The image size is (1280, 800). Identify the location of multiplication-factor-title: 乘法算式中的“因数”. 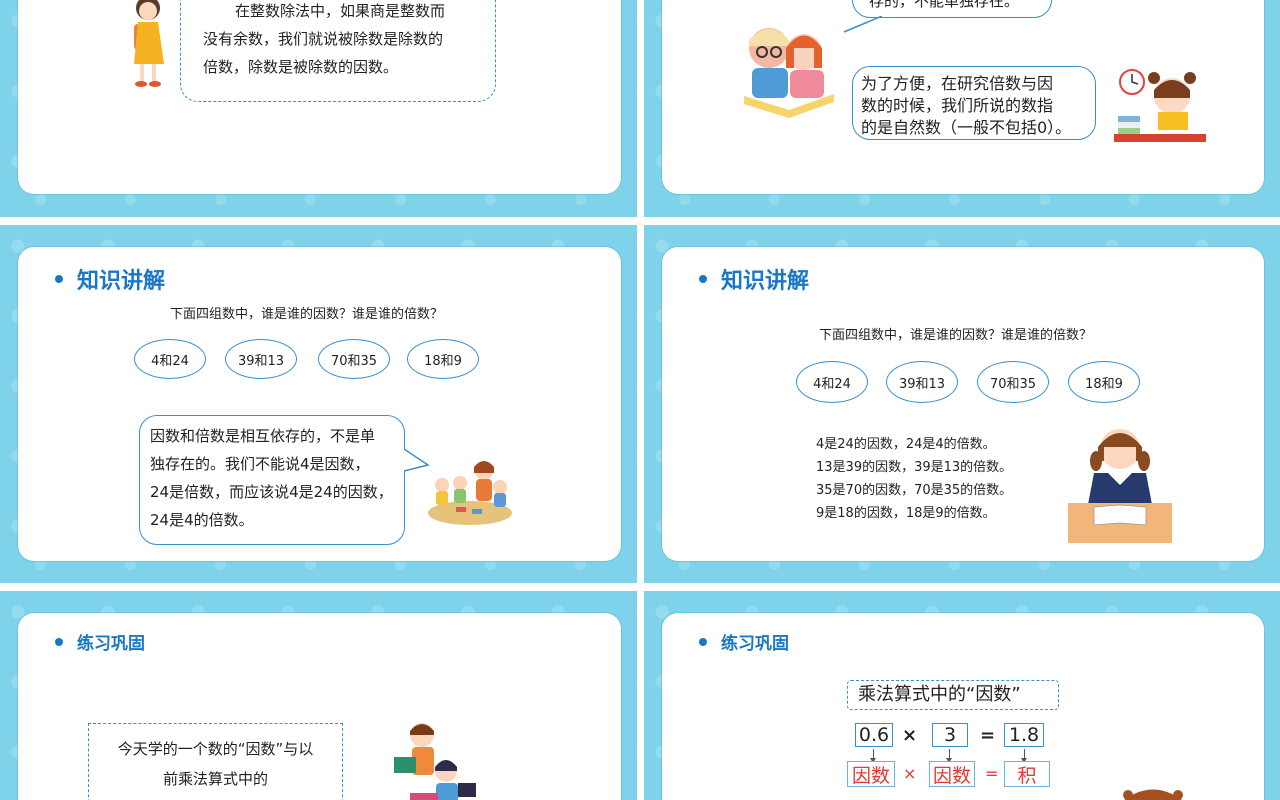
(953, 695).